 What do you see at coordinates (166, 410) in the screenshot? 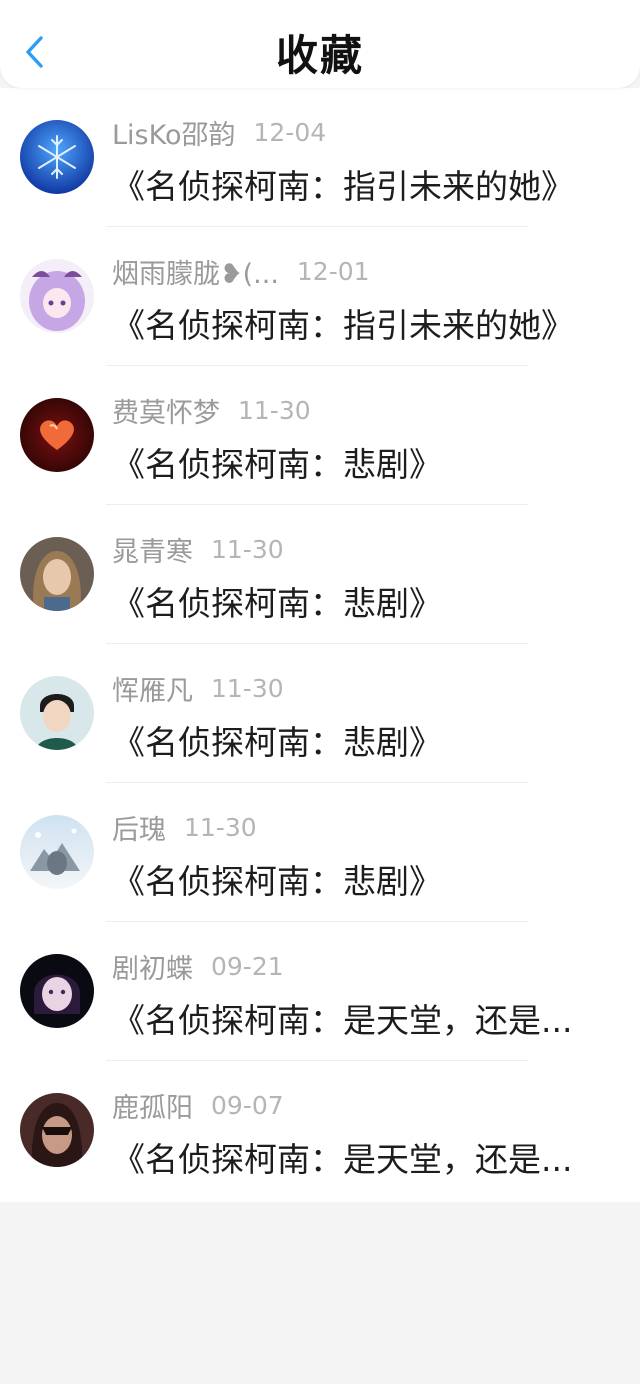
I see `user-name: 费莫怀梦` at bounding box center [166, 410].